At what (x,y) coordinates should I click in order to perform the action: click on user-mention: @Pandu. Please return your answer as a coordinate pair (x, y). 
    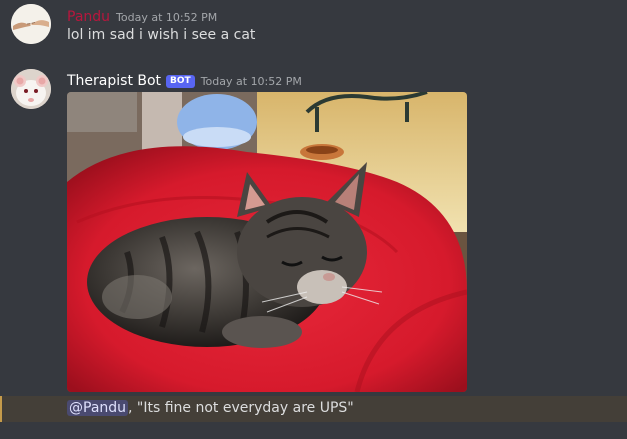
    Looking at the image, I should click on (98, 408).